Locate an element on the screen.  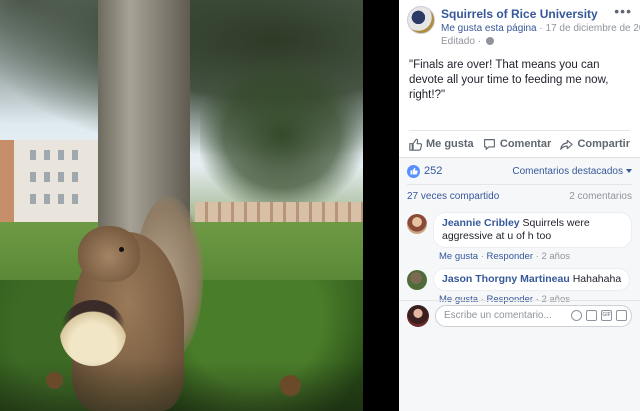
like-page-link: Me gusta esta página is located at coordinates (489, 28).